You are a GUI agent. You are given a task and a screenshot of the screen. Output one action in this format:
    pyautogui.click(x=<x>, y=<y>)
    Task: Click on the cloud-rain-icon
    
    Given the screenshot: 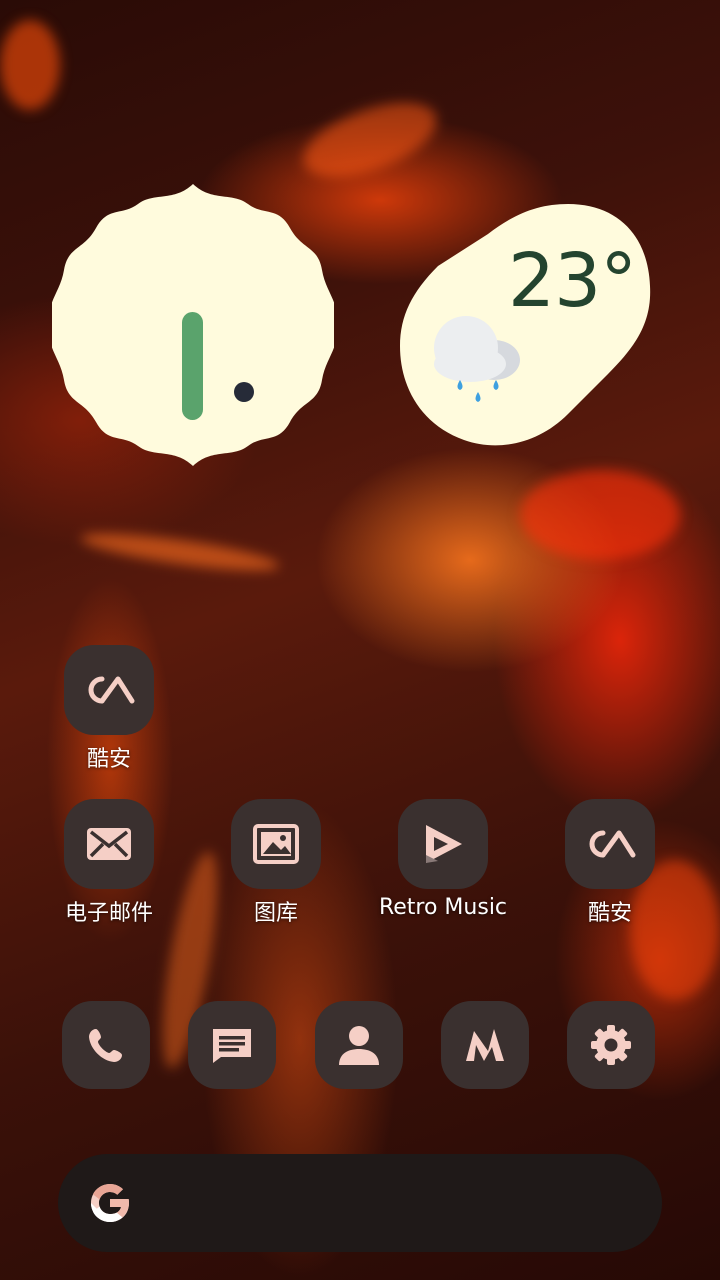 What is the action you would take?
    pyautogui.click(x=477, y=359)
    